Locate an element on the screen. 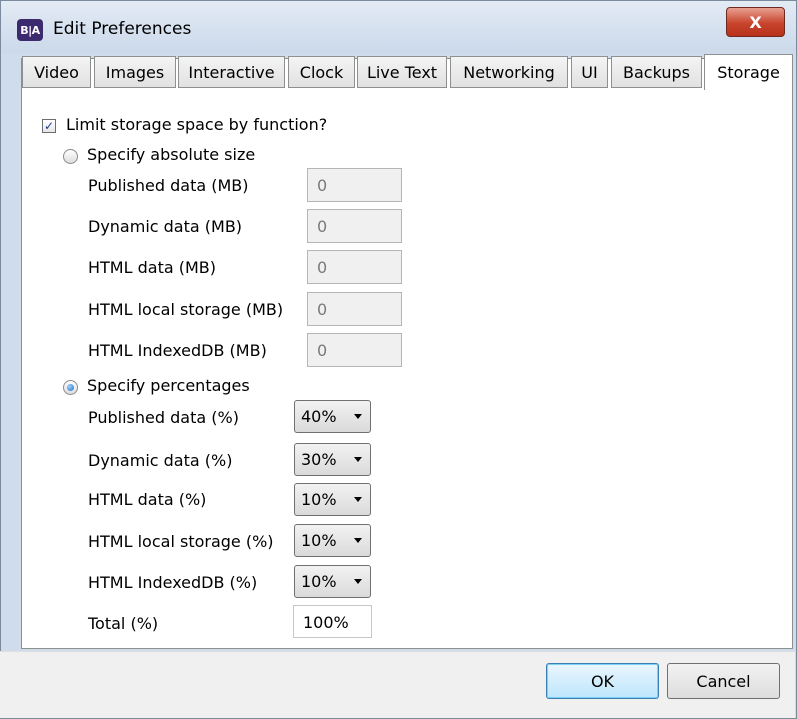  tab-interactive: Interactive is located at coordinates (231, 72).